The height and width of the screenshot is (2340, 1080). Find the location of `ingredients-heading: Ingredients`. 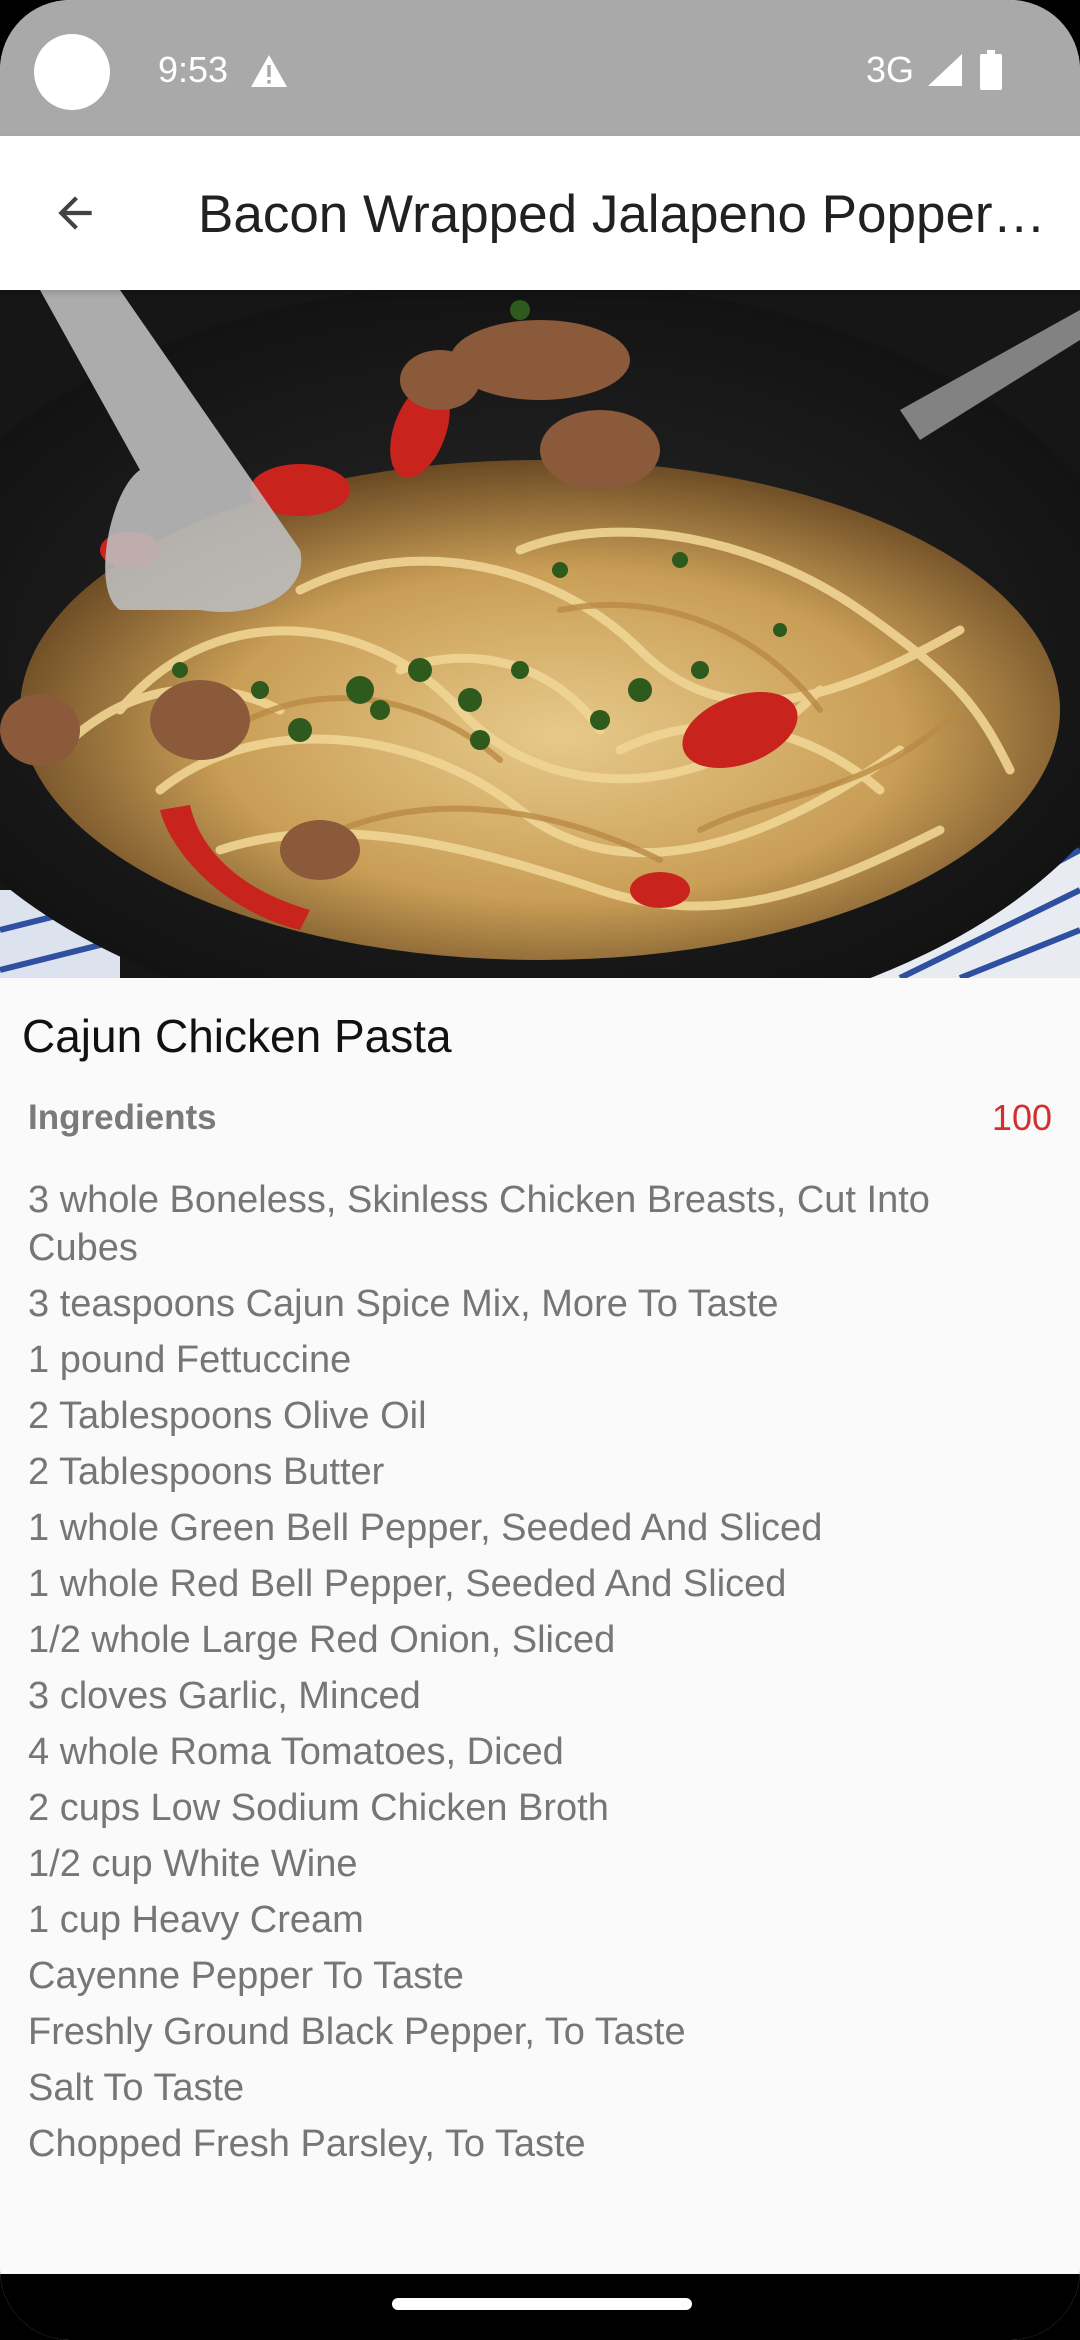

ingredients-heading: Ingredients is located at coordinates (122, 1117).